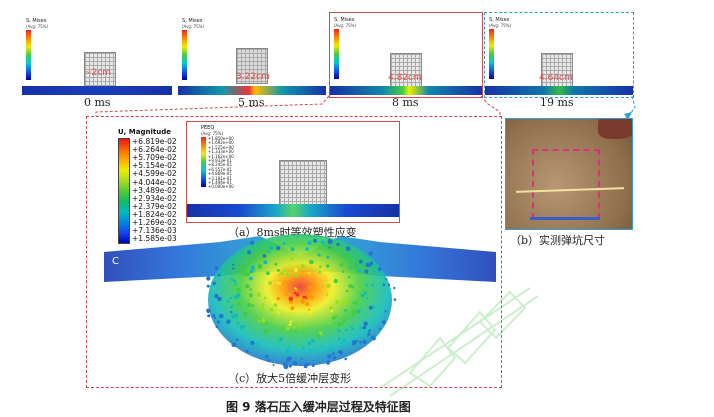  Describe the element at coordinates (303, 185) in the screenshot. I see `rock-block` at that location.